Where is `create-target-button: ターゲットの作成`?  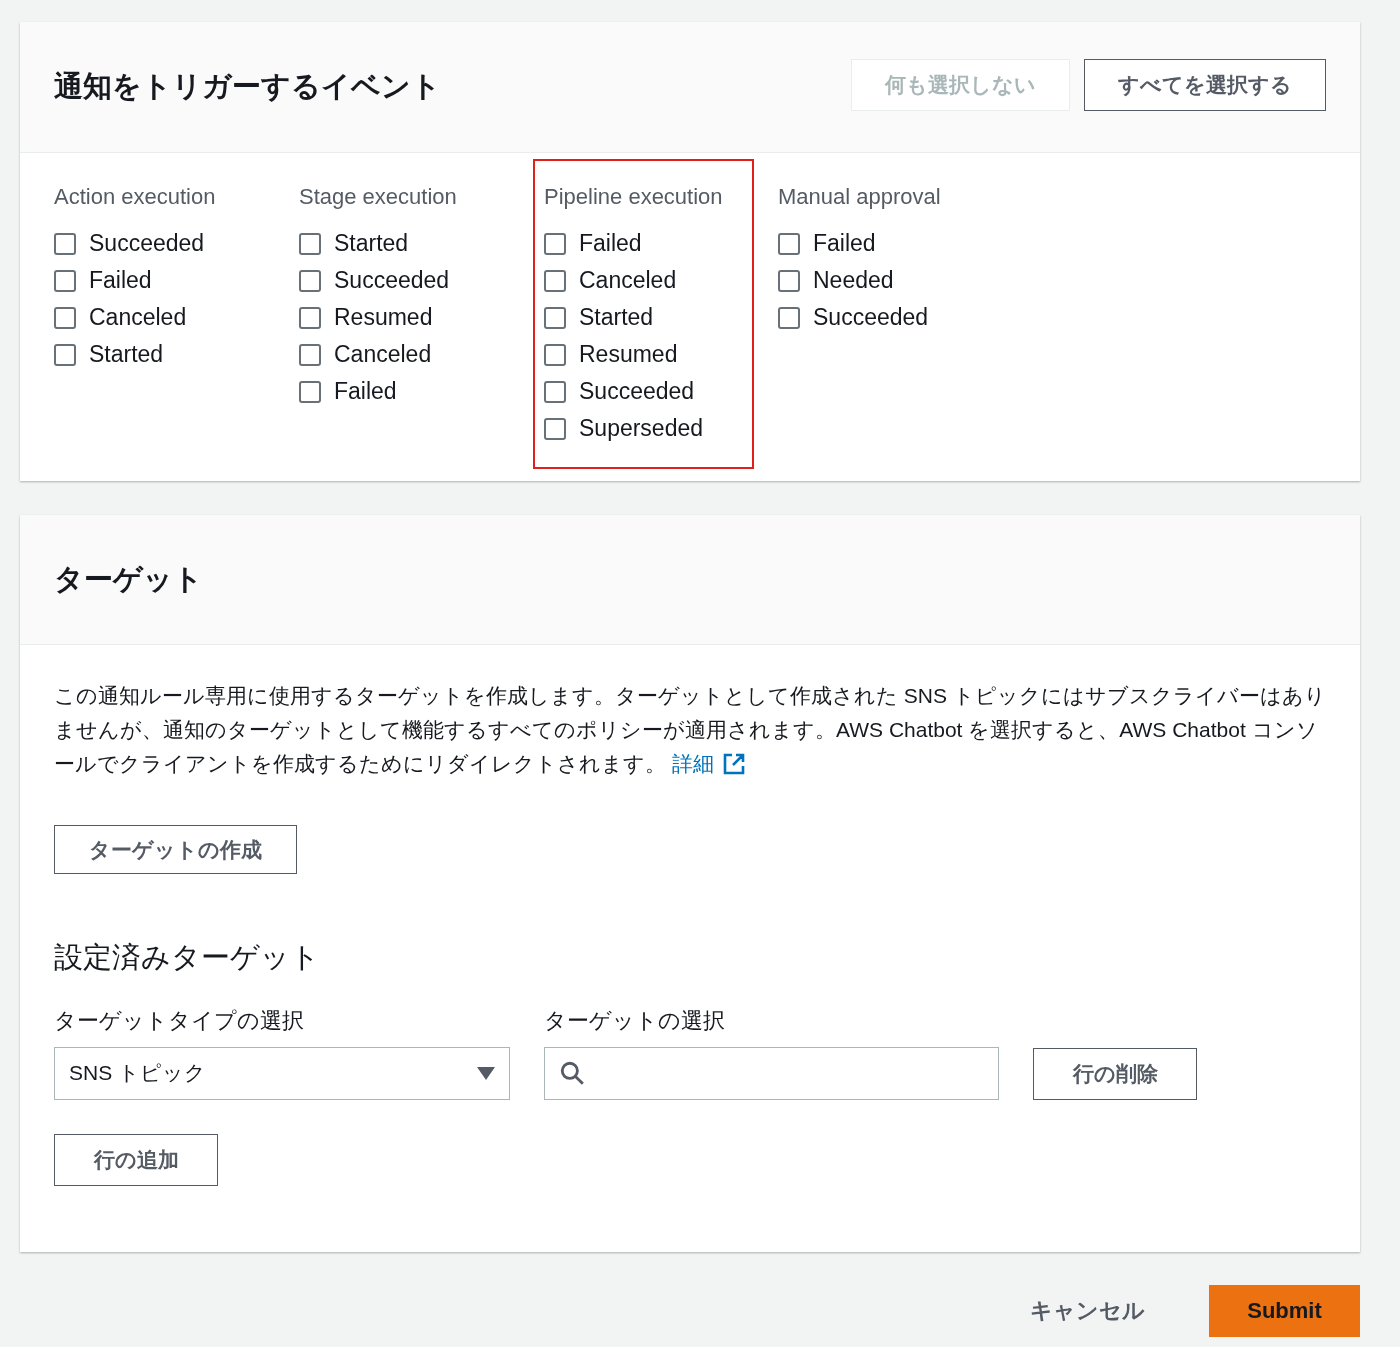 create-target-button: ターゲットの作成 is located at coordinates (175, 849).